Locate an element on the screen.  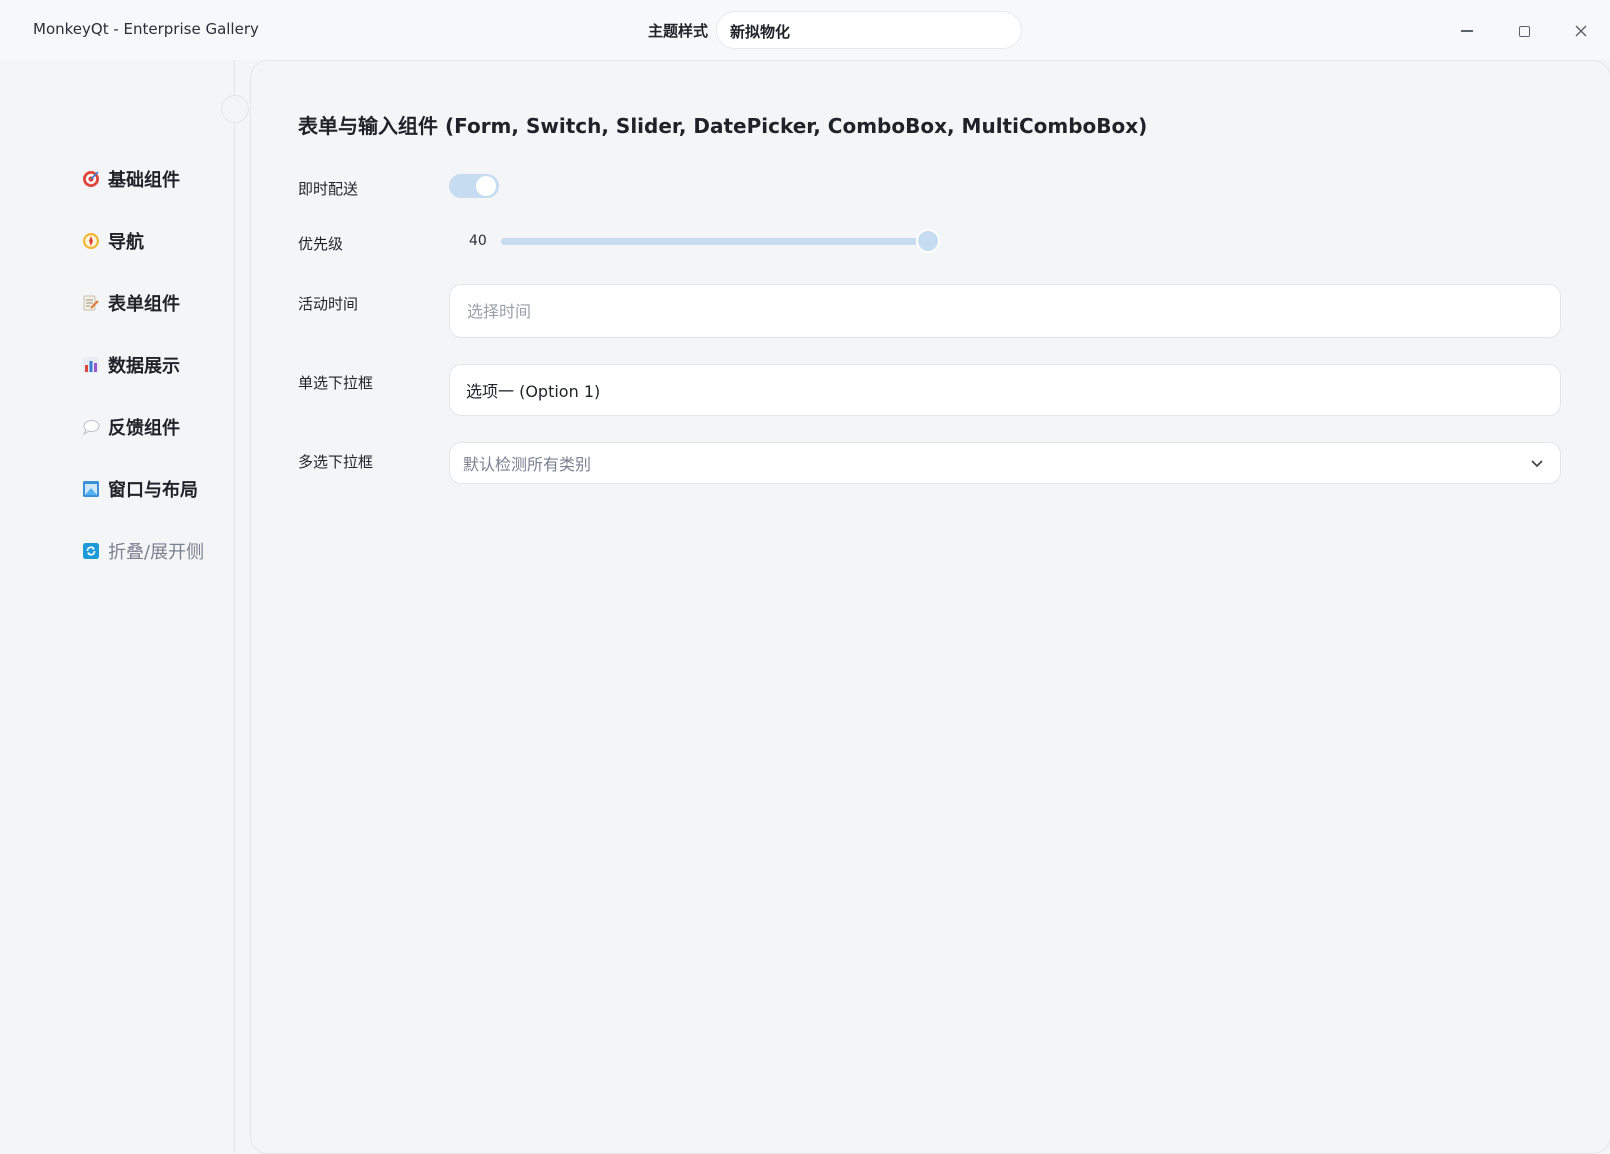
close-icon is located at coordinates (1581, 31).